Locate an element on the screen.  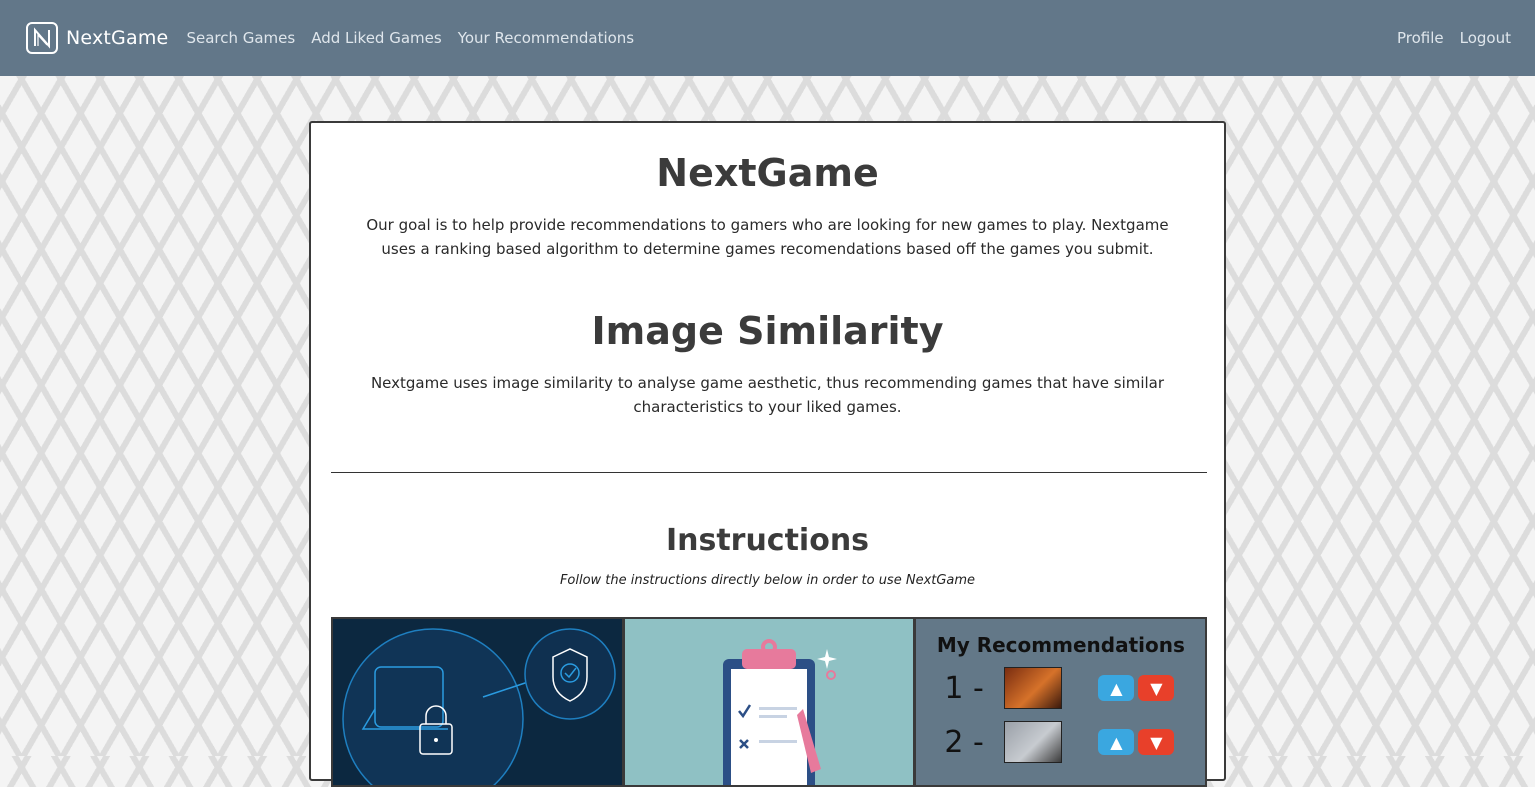
panel-security-illustration is located at coordinates (477, 702).